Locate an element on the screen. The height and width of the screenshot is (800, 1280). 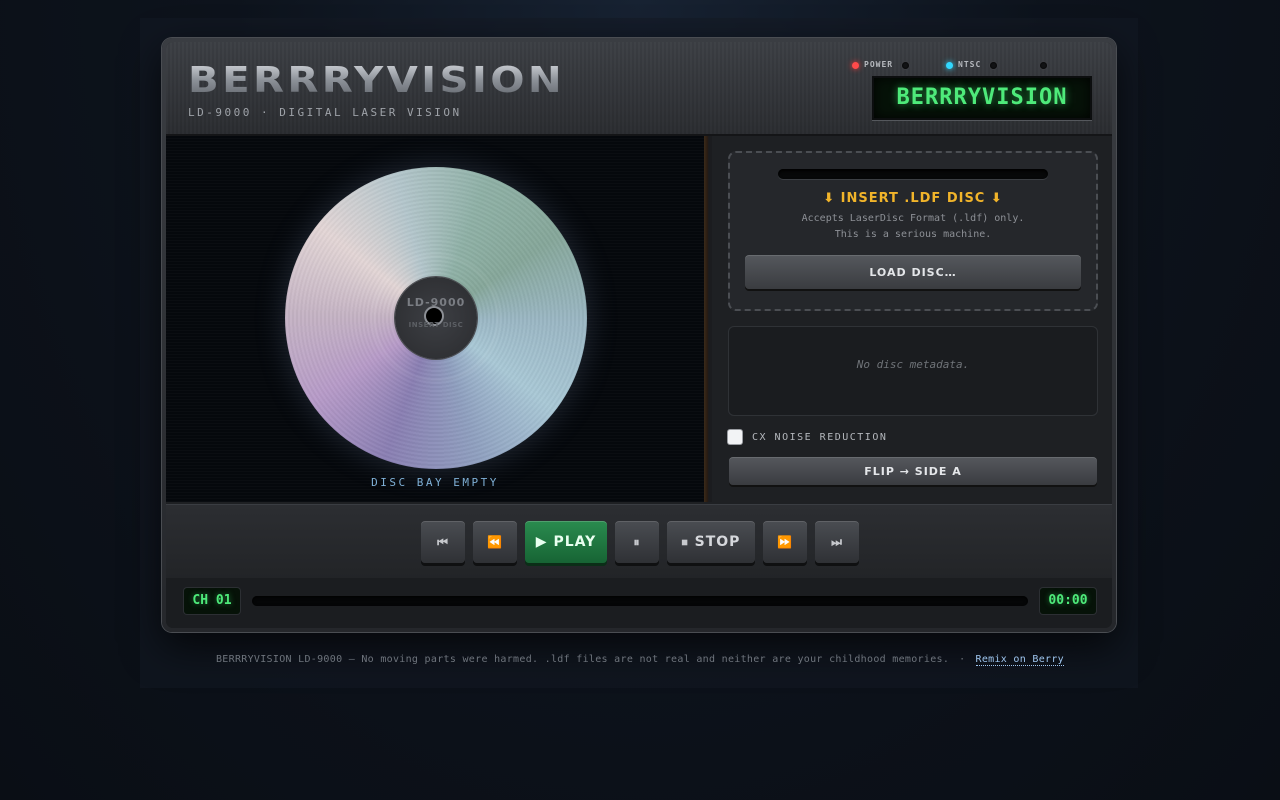
flip-side-button: FLIP → SIDE A is located at coordinates (913, 471).